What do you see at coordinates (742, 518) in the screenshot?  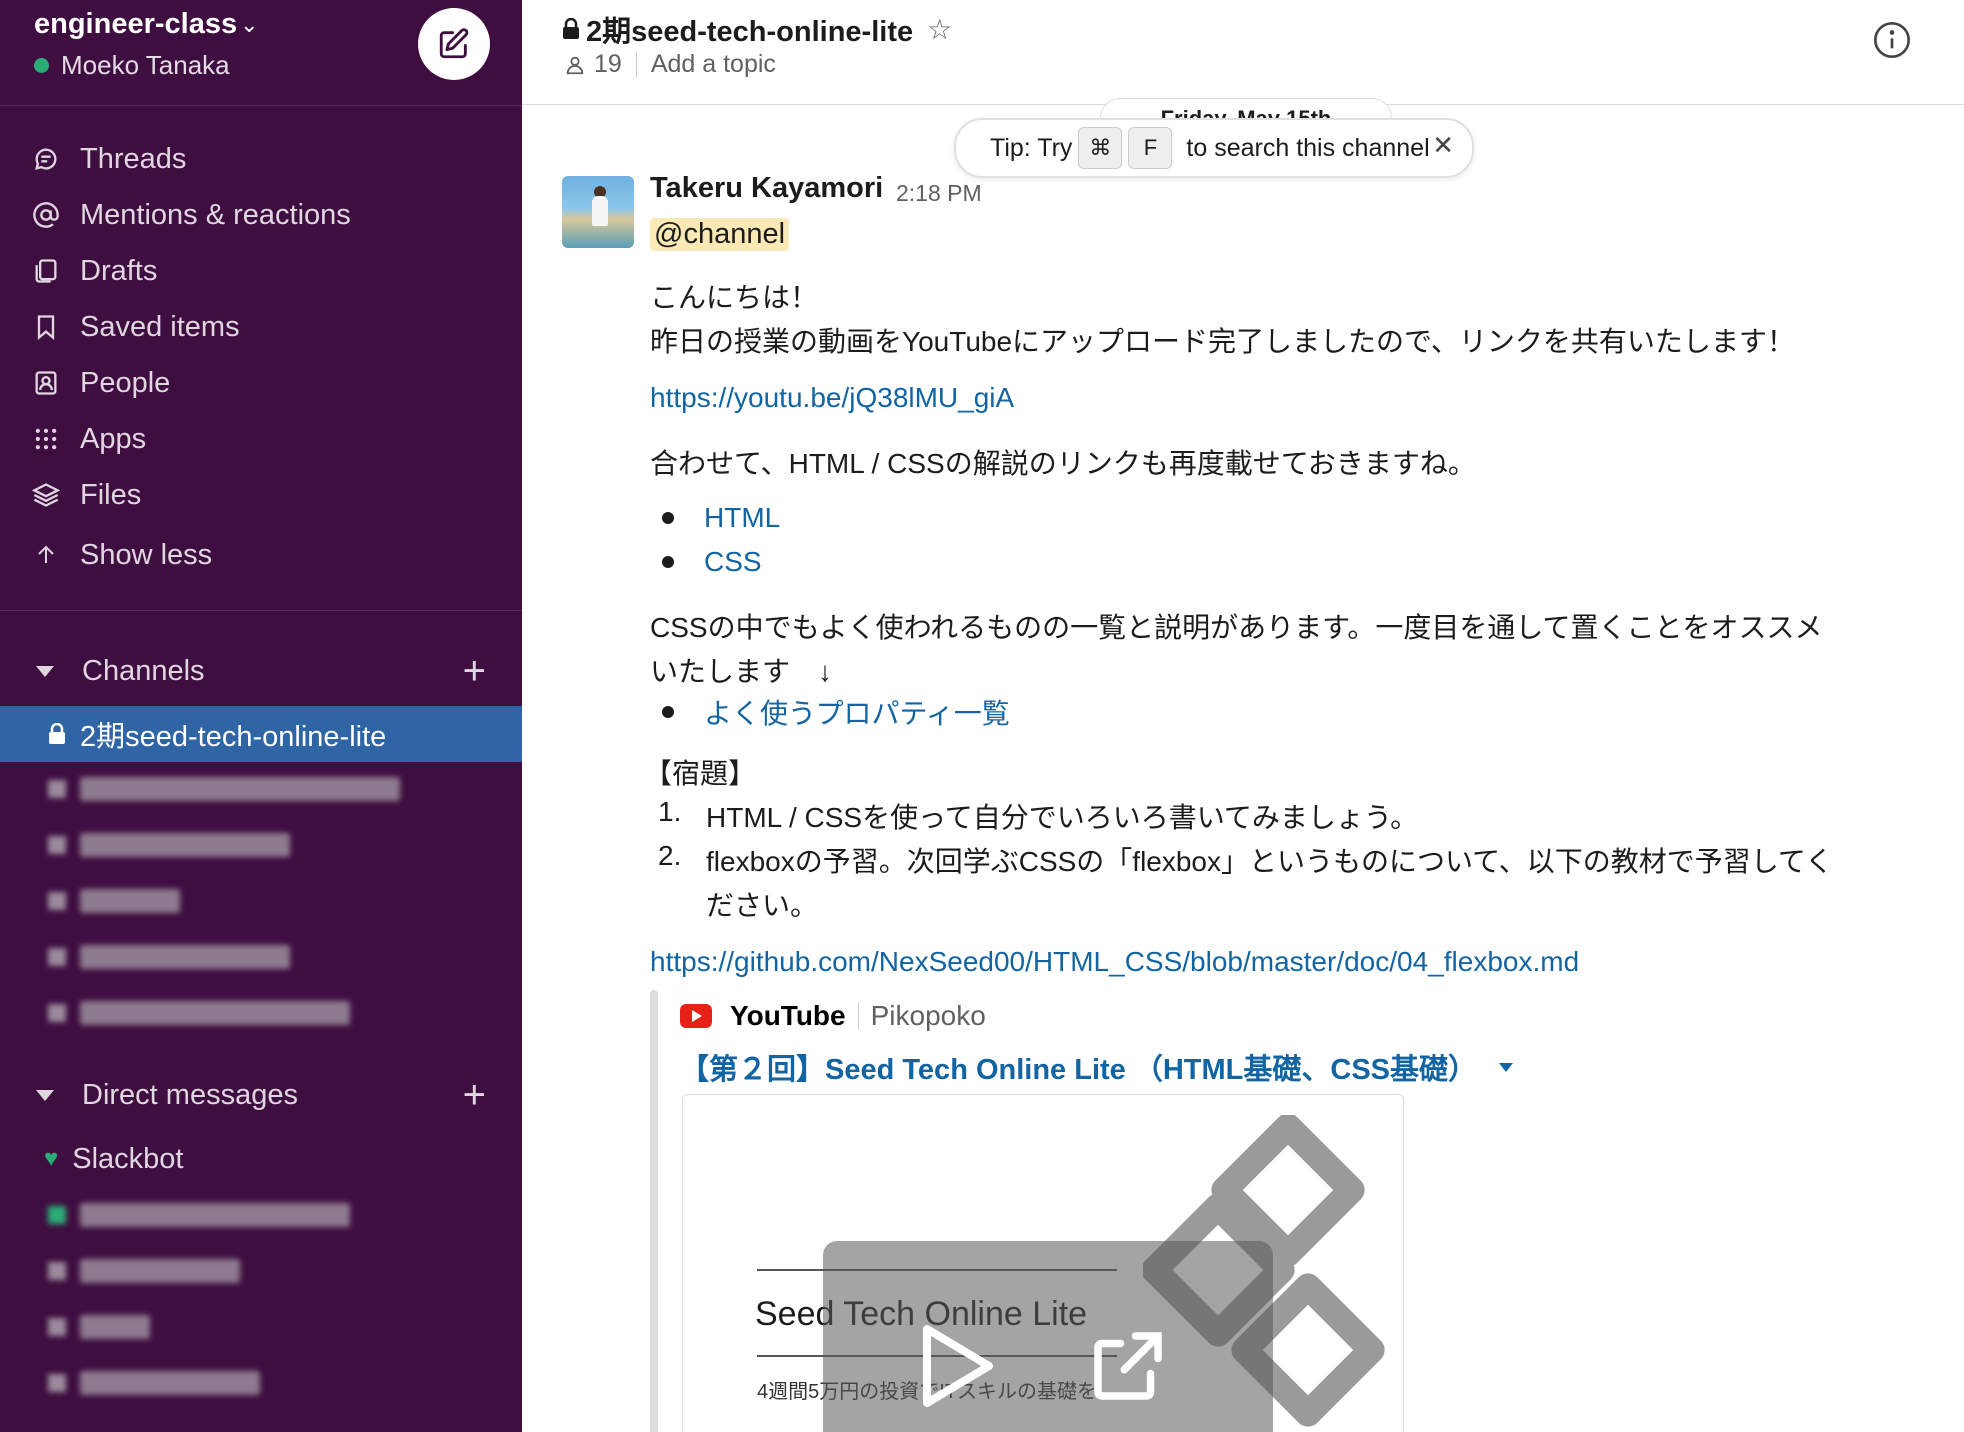 I see `html-link: HTML` at bounding box center [742, 518].